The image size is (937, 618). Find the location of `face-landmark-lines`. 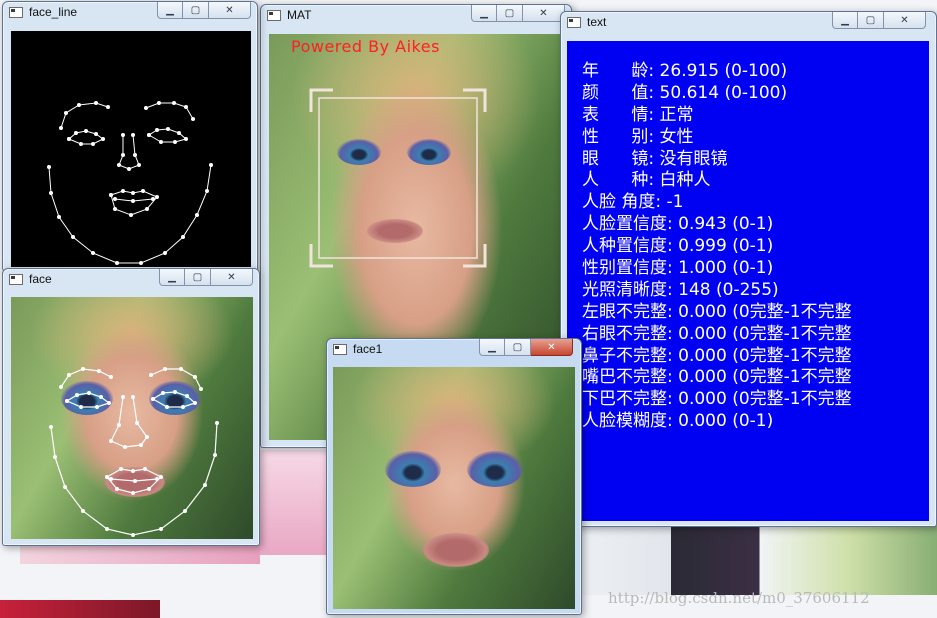

face-landmark-lines is located at coordinates (130, 183).